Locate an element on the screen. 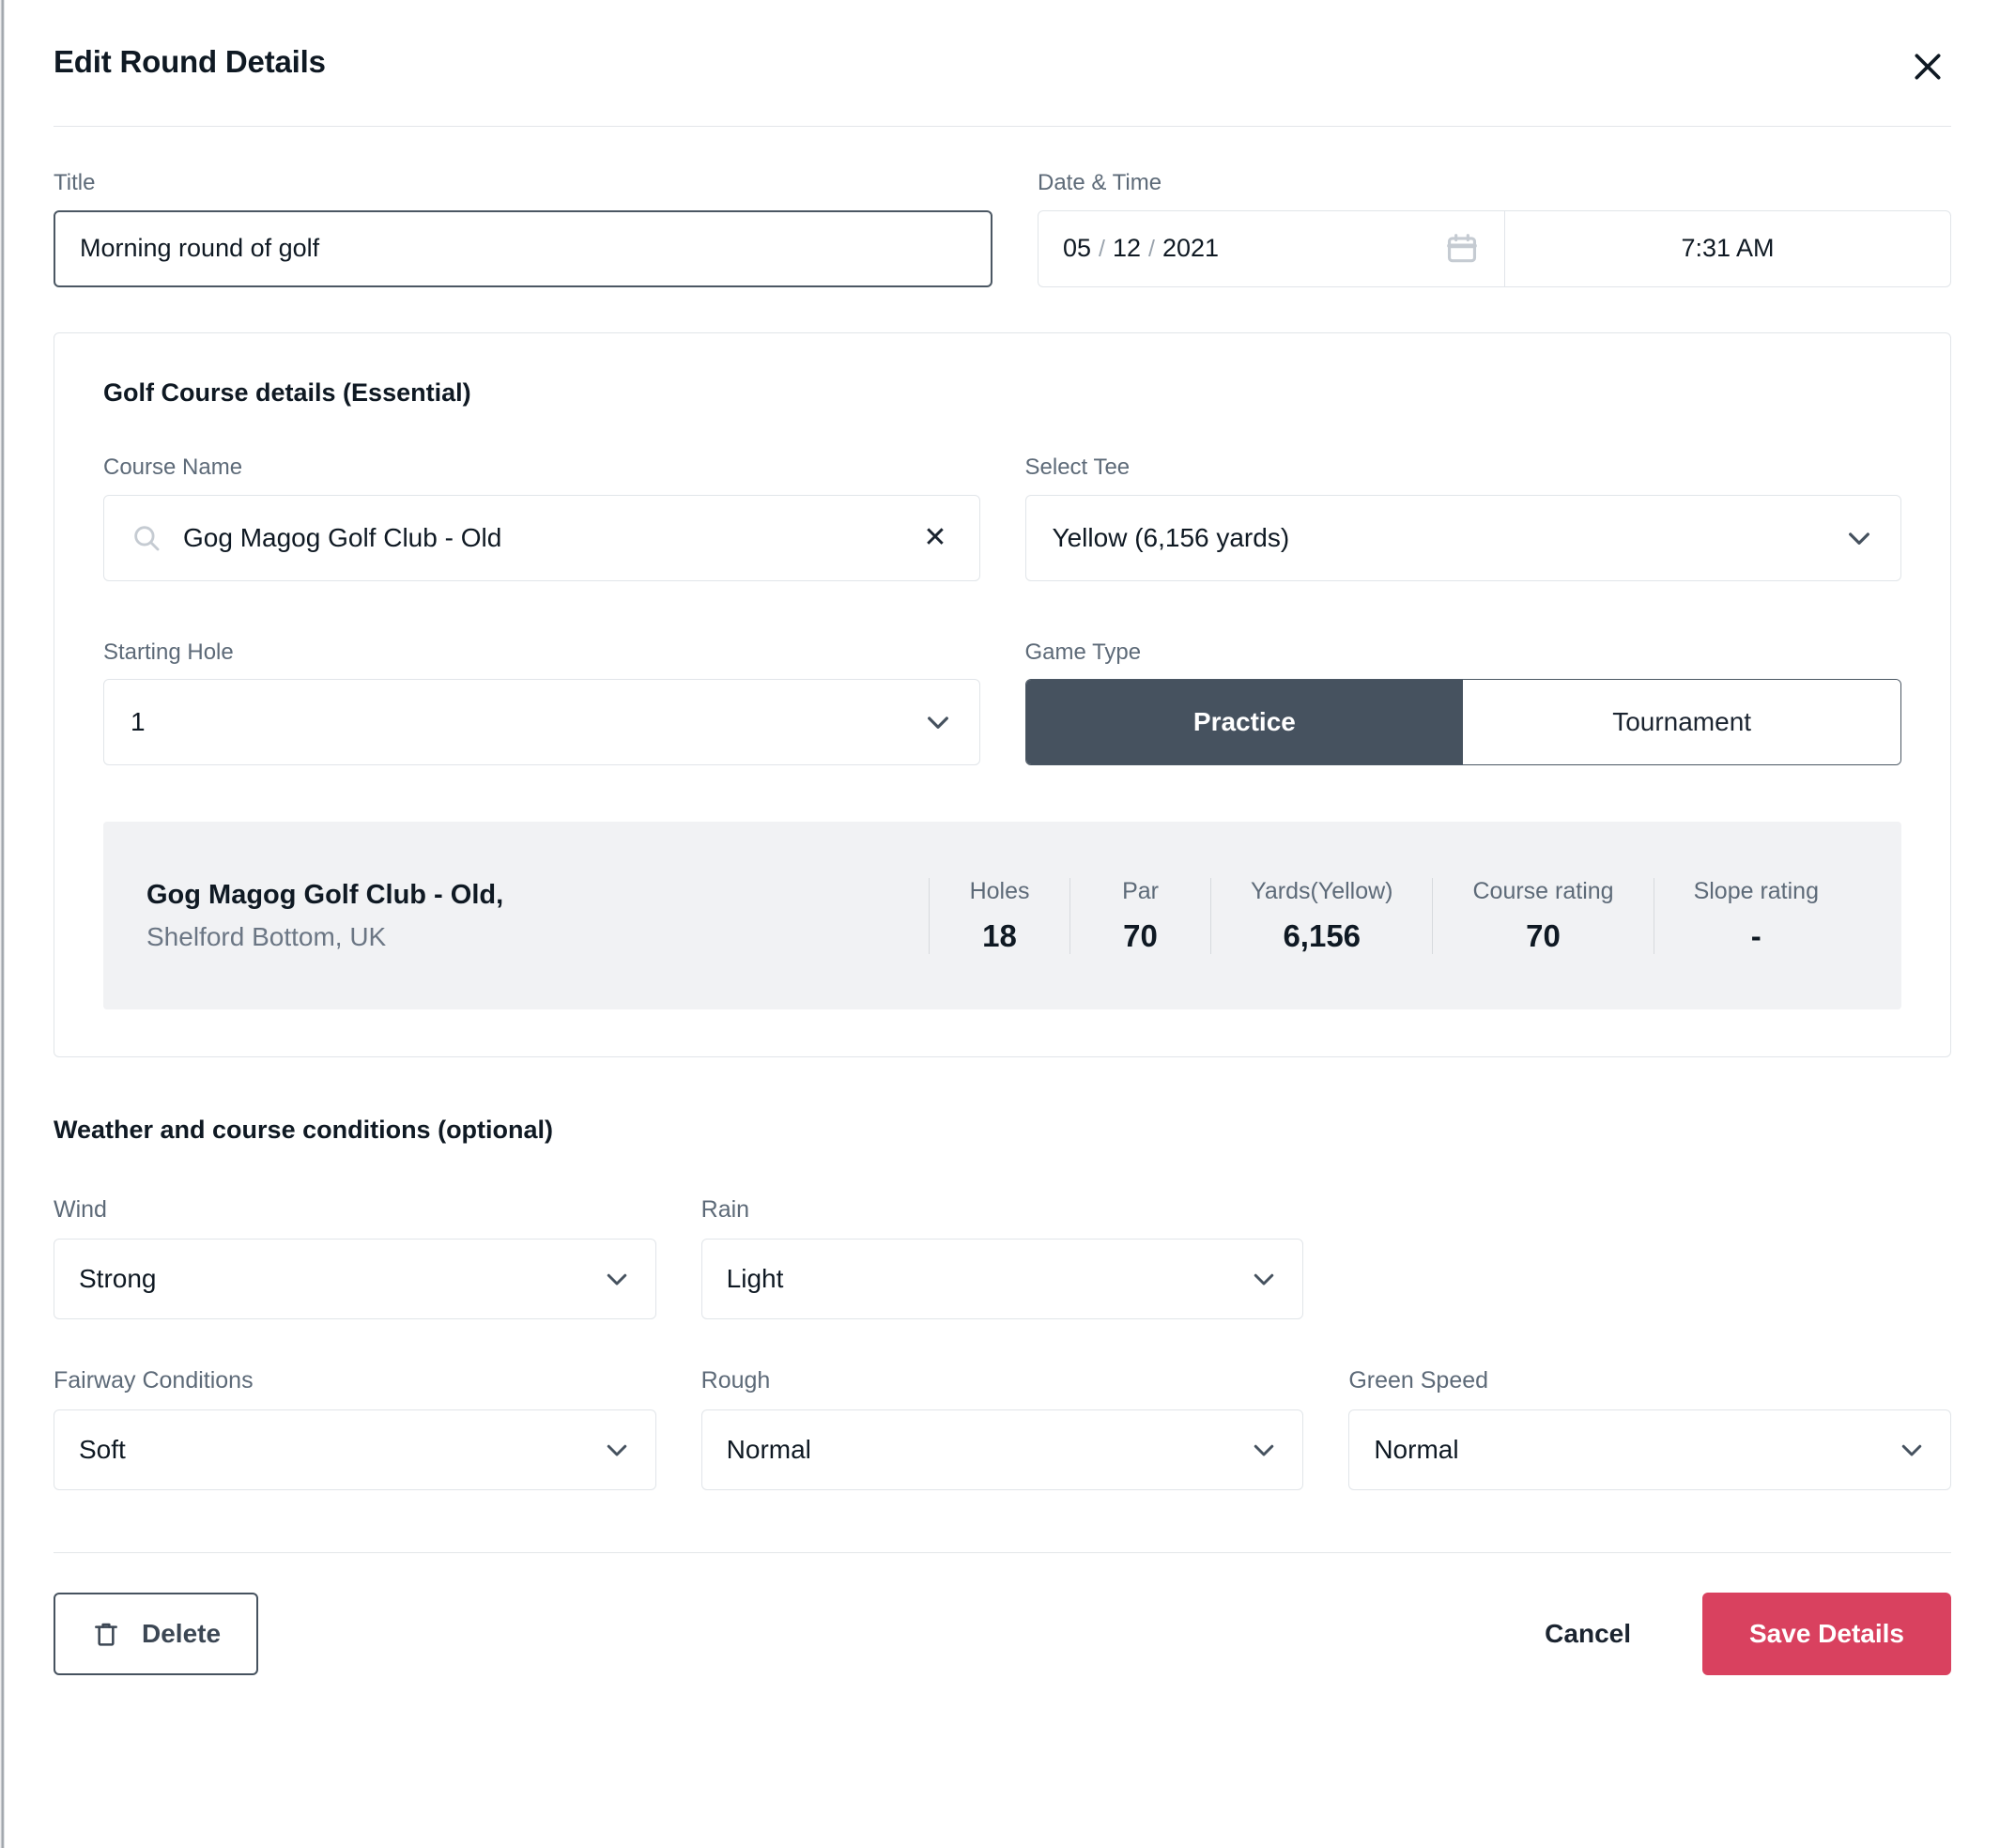 This screenshot has height=1848, width=2000. stat-course-rating-label: Course rating is located at coordinates (1543, 890).